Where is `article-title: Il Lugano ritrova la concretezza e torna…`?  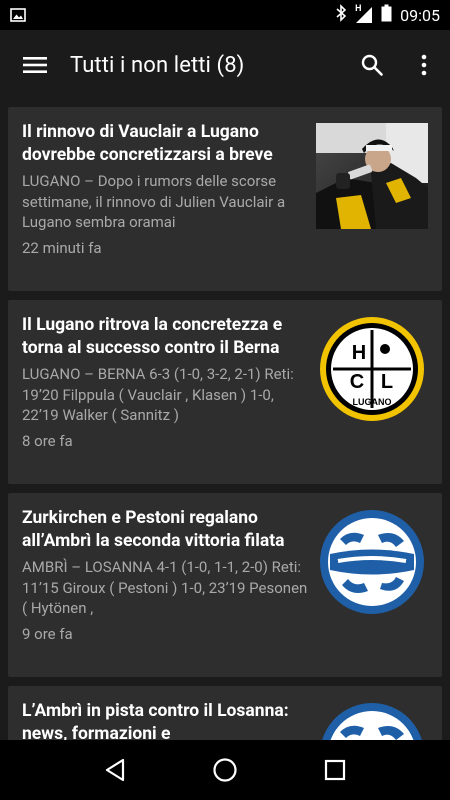
article-title: Il Lugano ritrova la concretezza e torna… is located at coordinates (152, 336).